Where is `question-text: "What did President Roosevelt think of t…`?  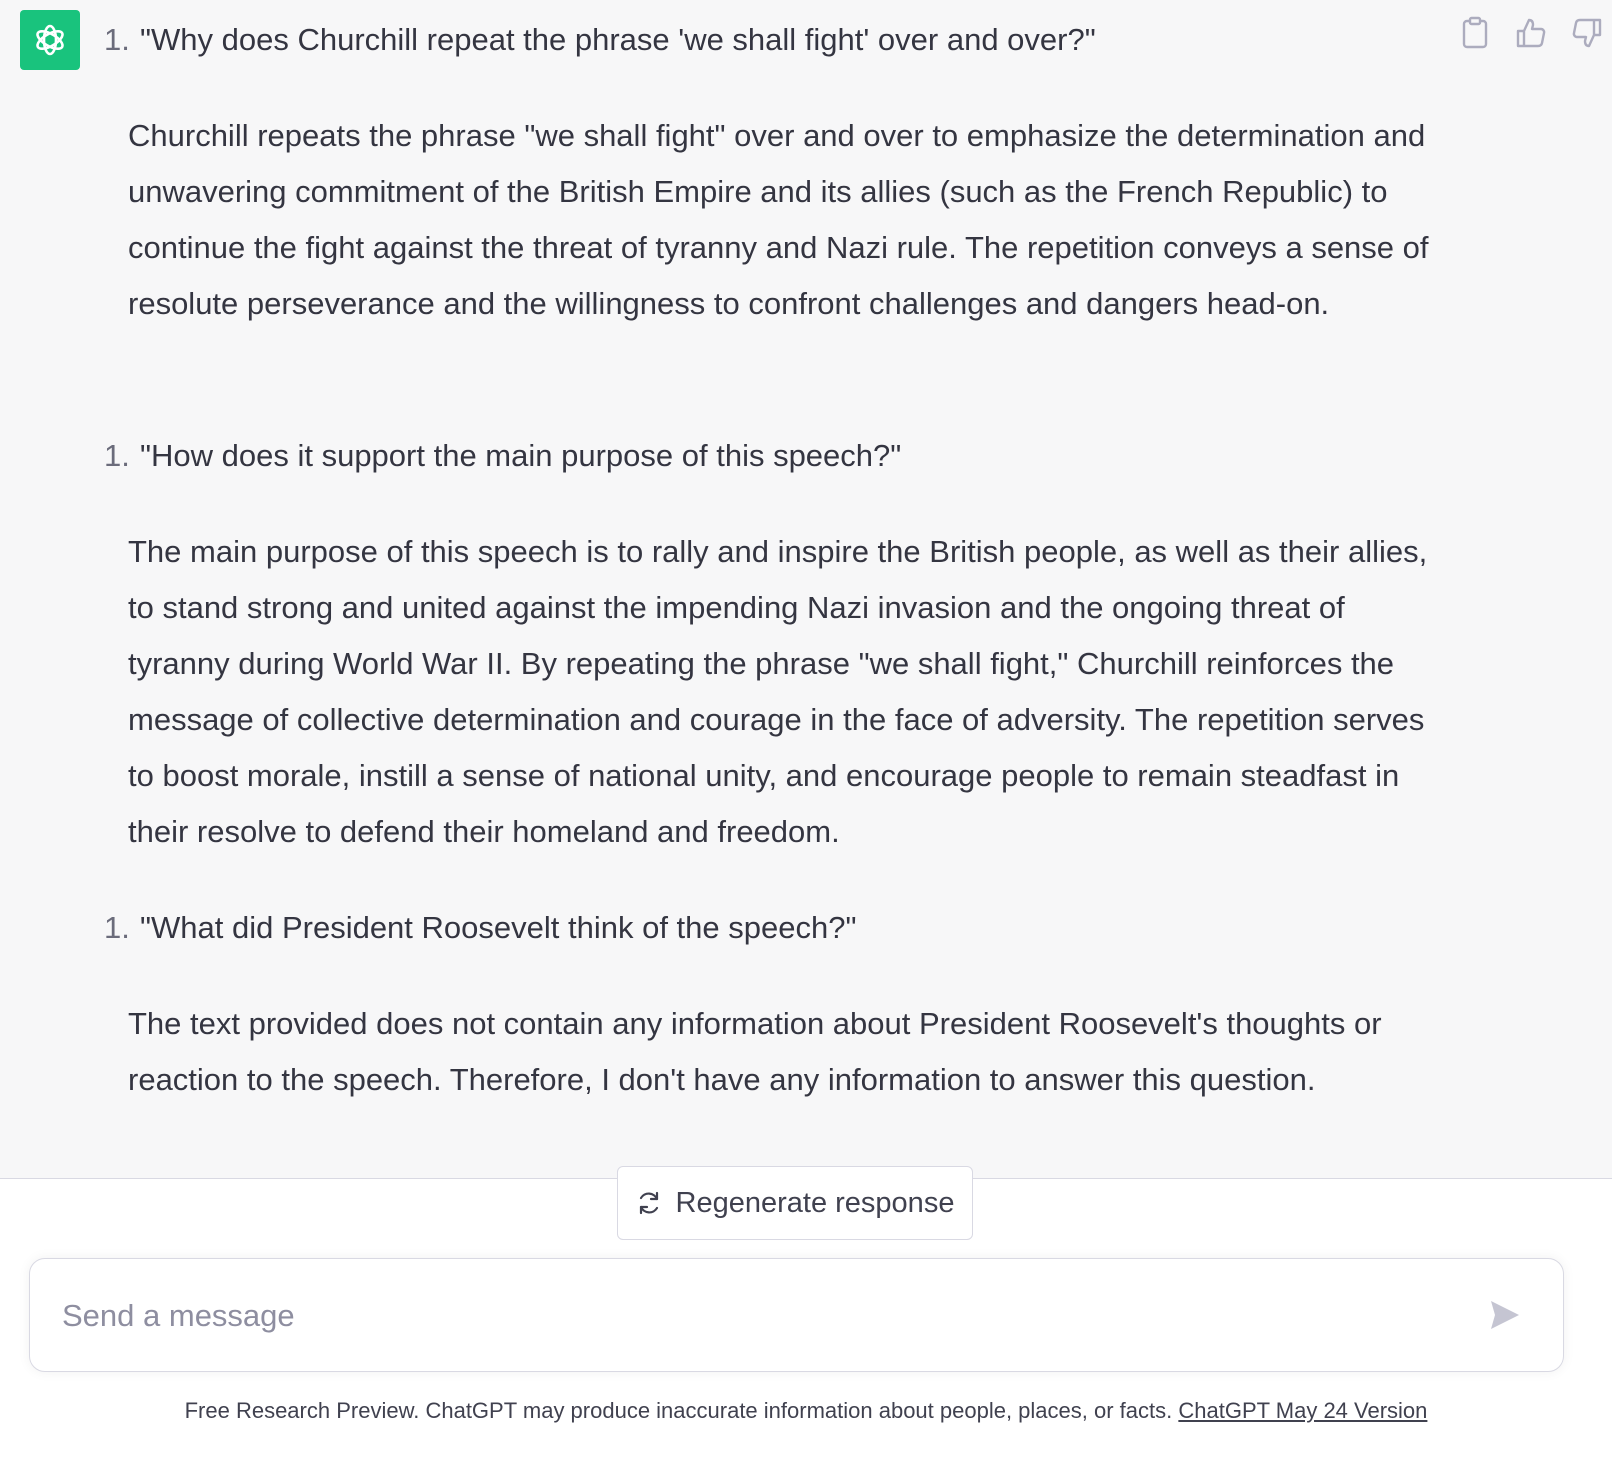 question-text: "What did President Roosevelt think of t… is located at coordinates (498, 927).